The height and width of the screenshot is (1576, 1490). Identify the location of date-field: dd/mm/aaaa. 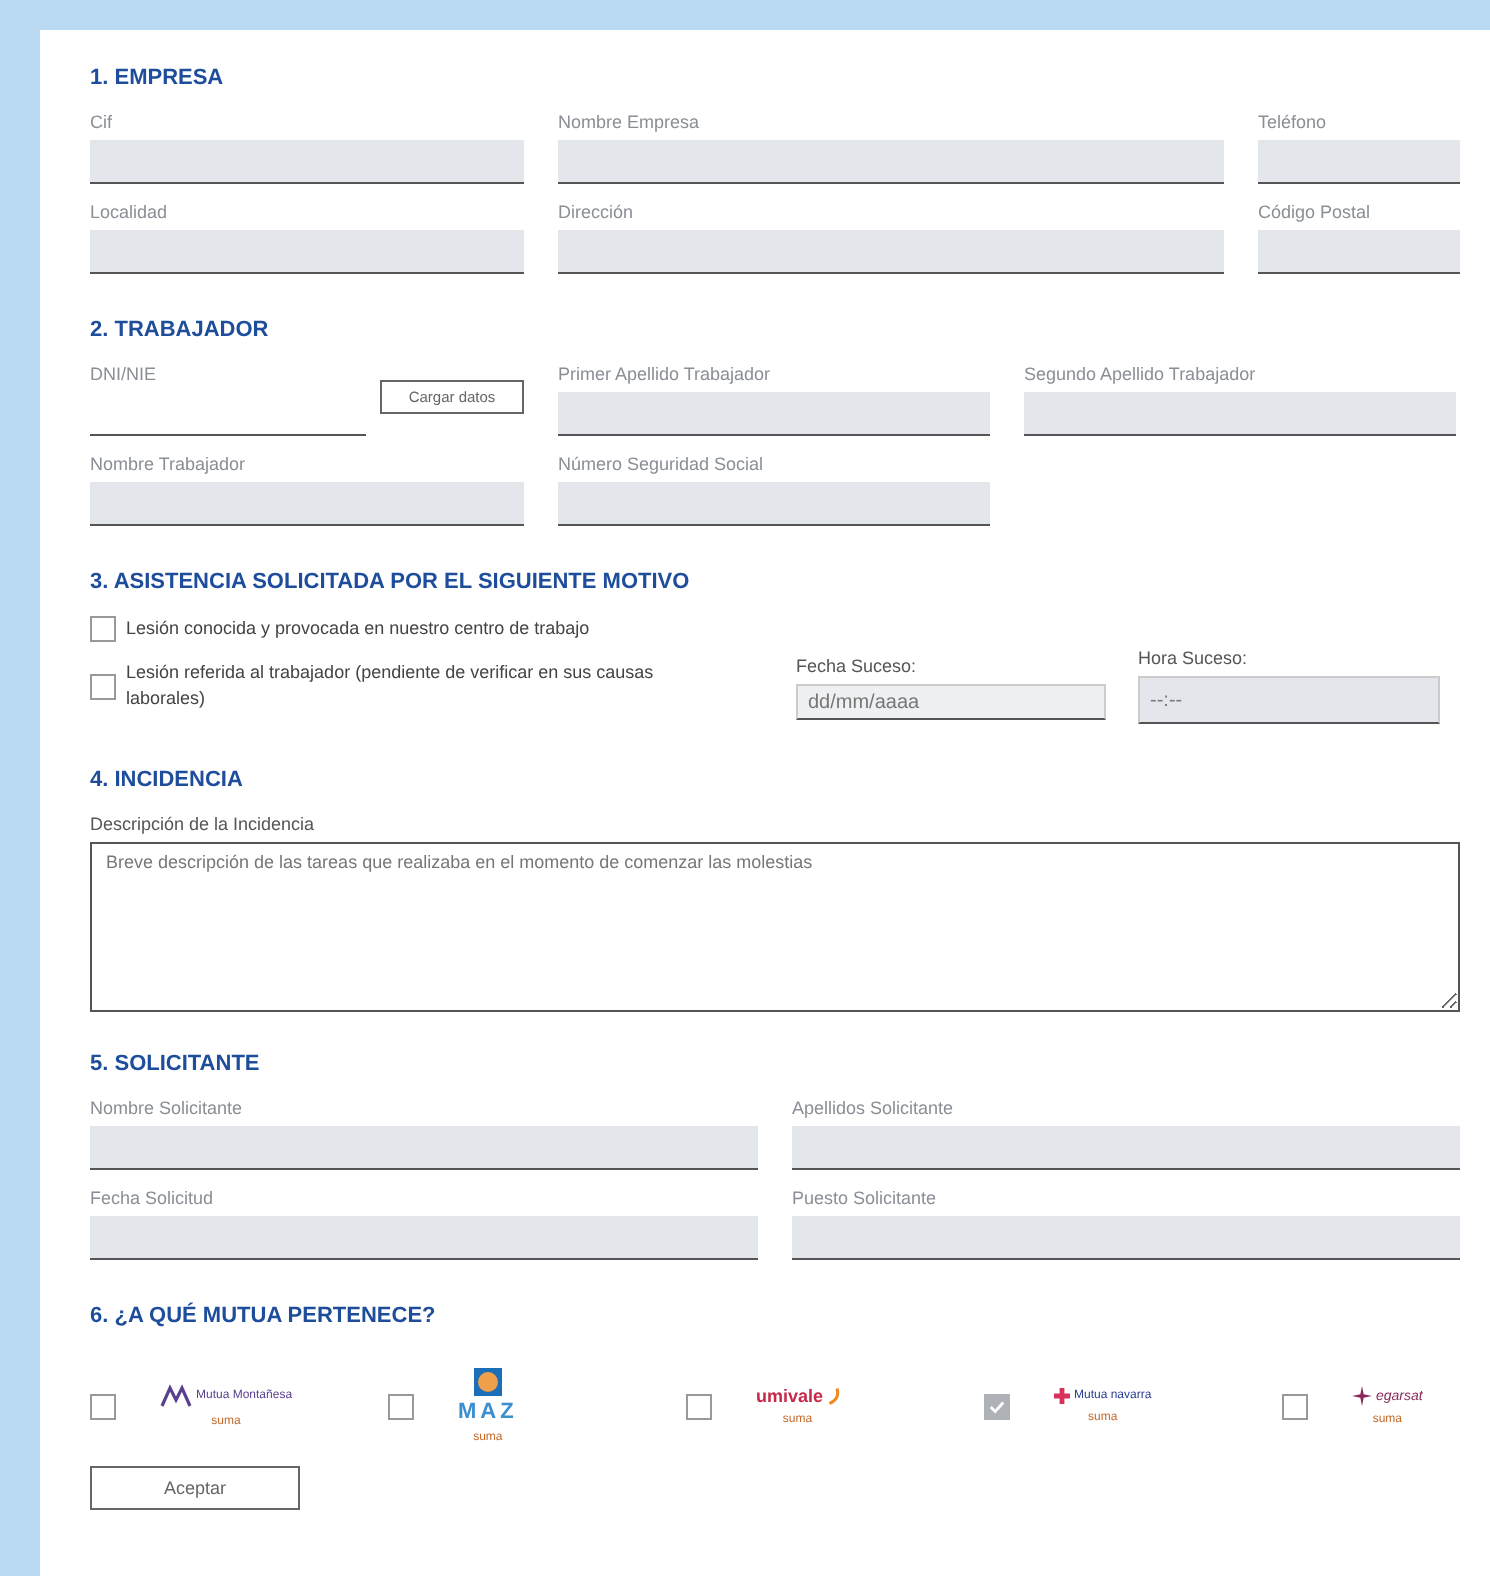
(951, 702).